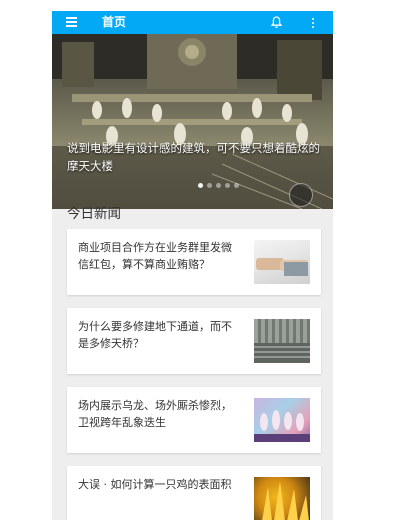  I want to click on news-card: 商业项目合作方在业务群里发微信红包，算不算商业贿赂？, so click(194, 262).